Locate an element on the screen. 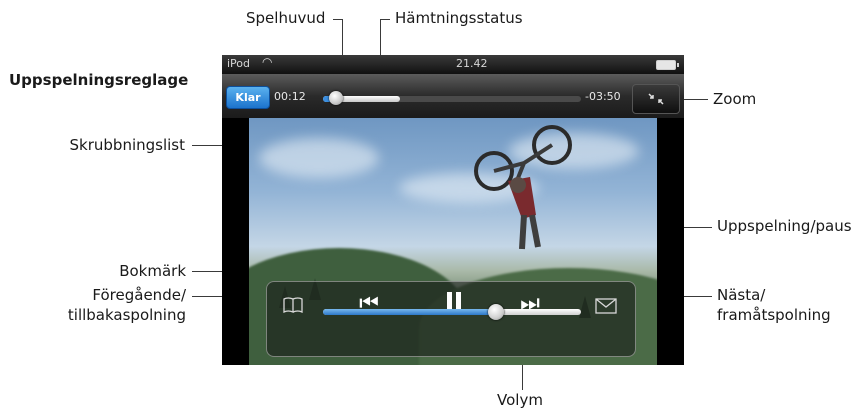  carrier-label: iPod is located at coordinates (239, 63).